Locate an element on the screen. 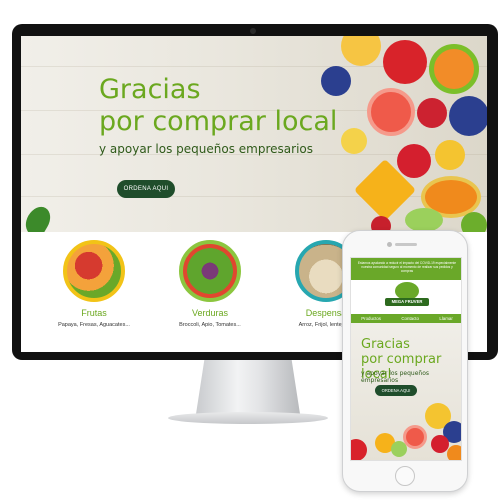 This screenshot has width=500, height=500. hero-subtitle: y apoyar los pequeños empresarios is located at coordinates (206, 149).